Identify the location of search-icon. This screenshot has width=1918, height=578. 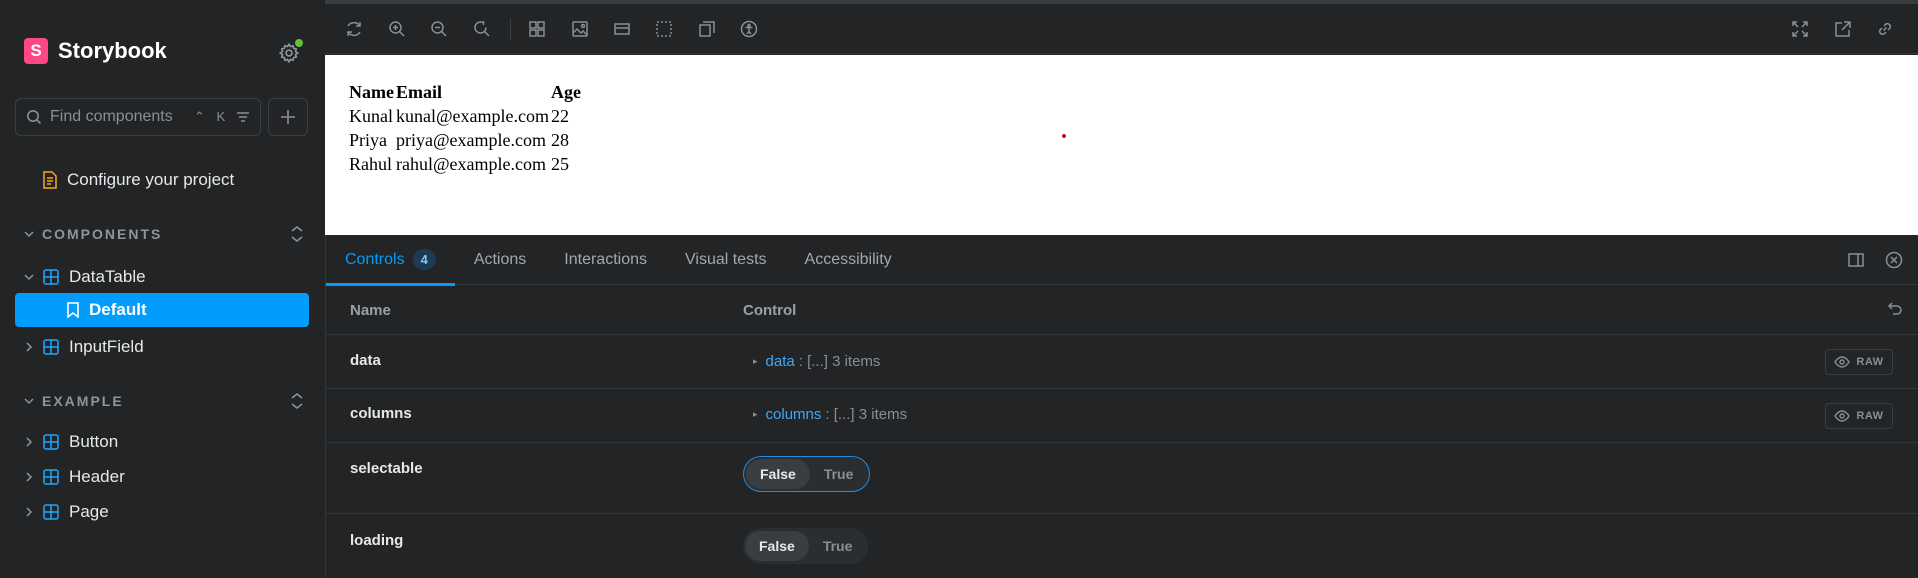
(34, 117).